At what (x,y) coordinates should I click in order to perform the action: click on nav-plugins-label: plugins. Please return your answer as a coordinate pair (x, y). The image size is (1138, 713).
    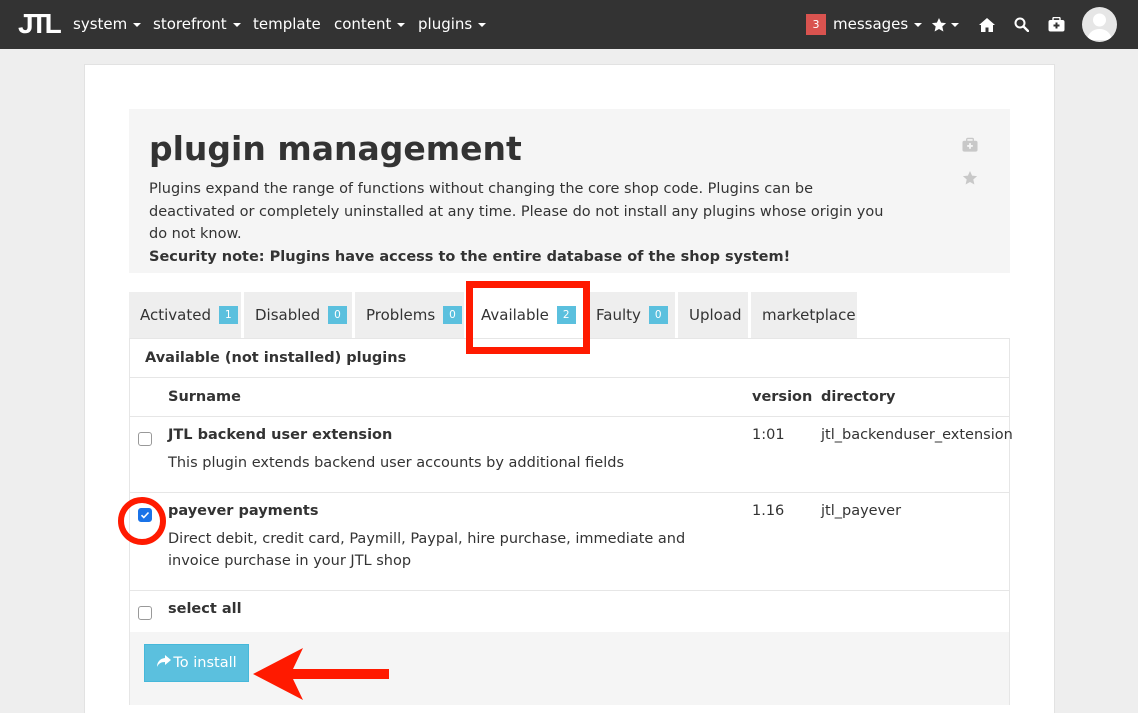
    Looking at the image, I should click on (445, 24).